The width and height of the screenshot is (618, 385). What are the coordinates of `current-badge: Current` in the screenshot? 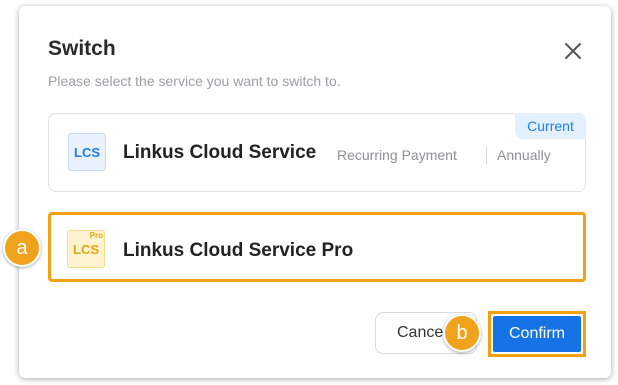 It's located at (550, 126).